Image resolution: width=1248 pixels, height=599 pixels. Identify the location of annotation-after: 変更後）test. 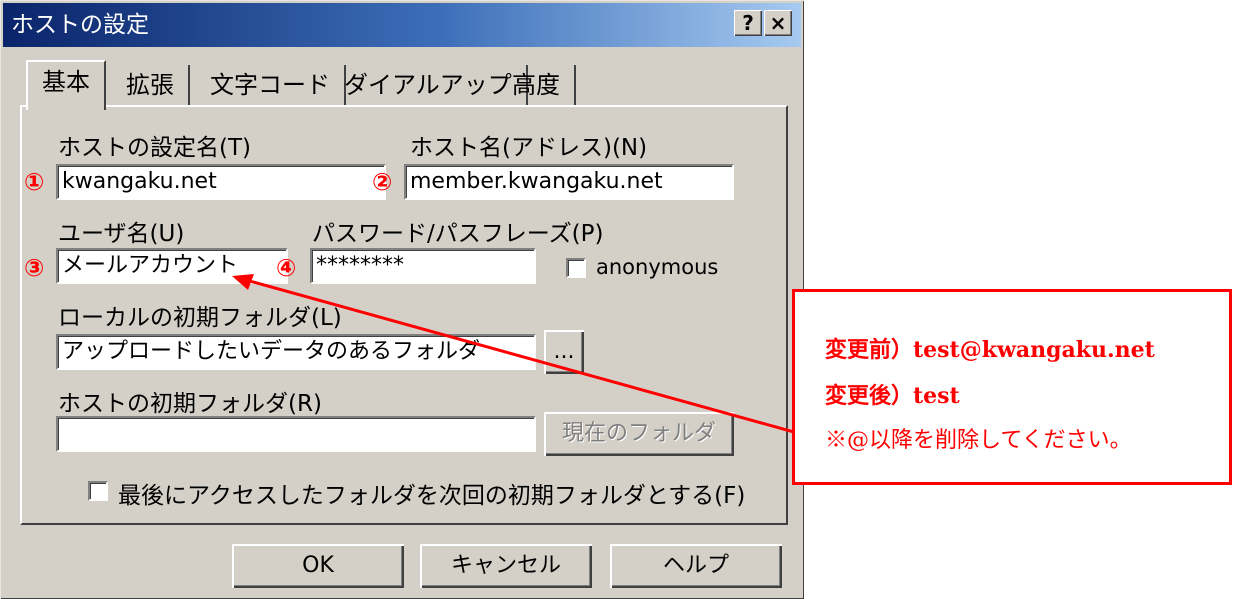
(892, 396).